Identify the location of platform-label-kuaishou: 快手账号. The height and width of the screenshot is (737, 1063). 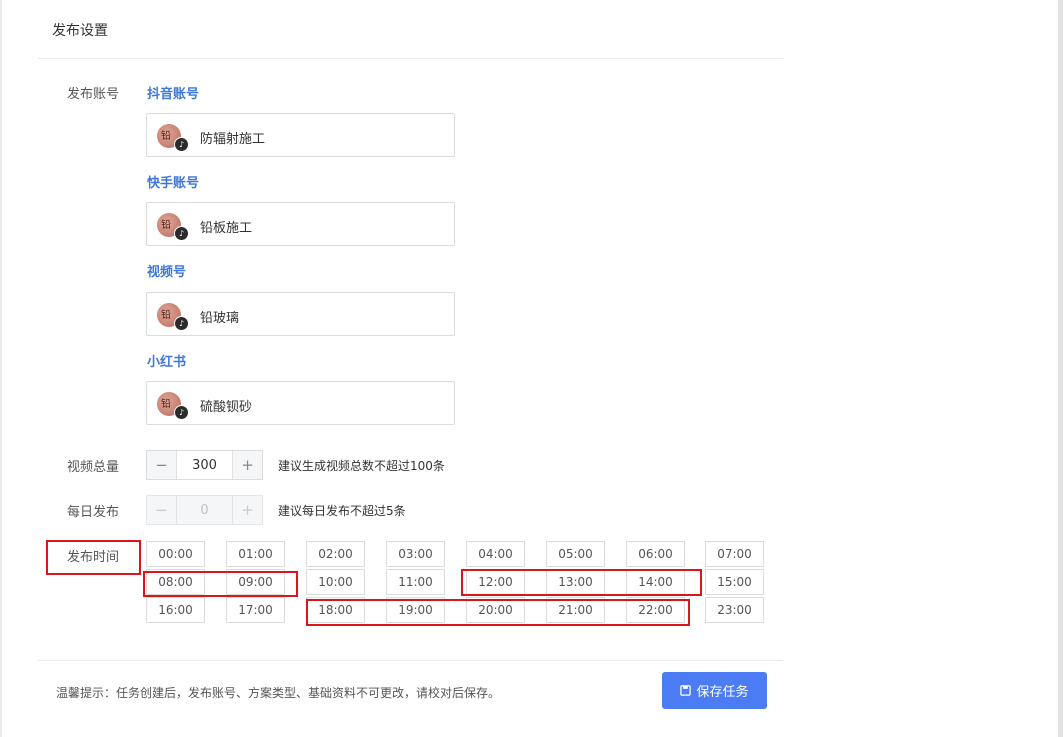
(173, 183).